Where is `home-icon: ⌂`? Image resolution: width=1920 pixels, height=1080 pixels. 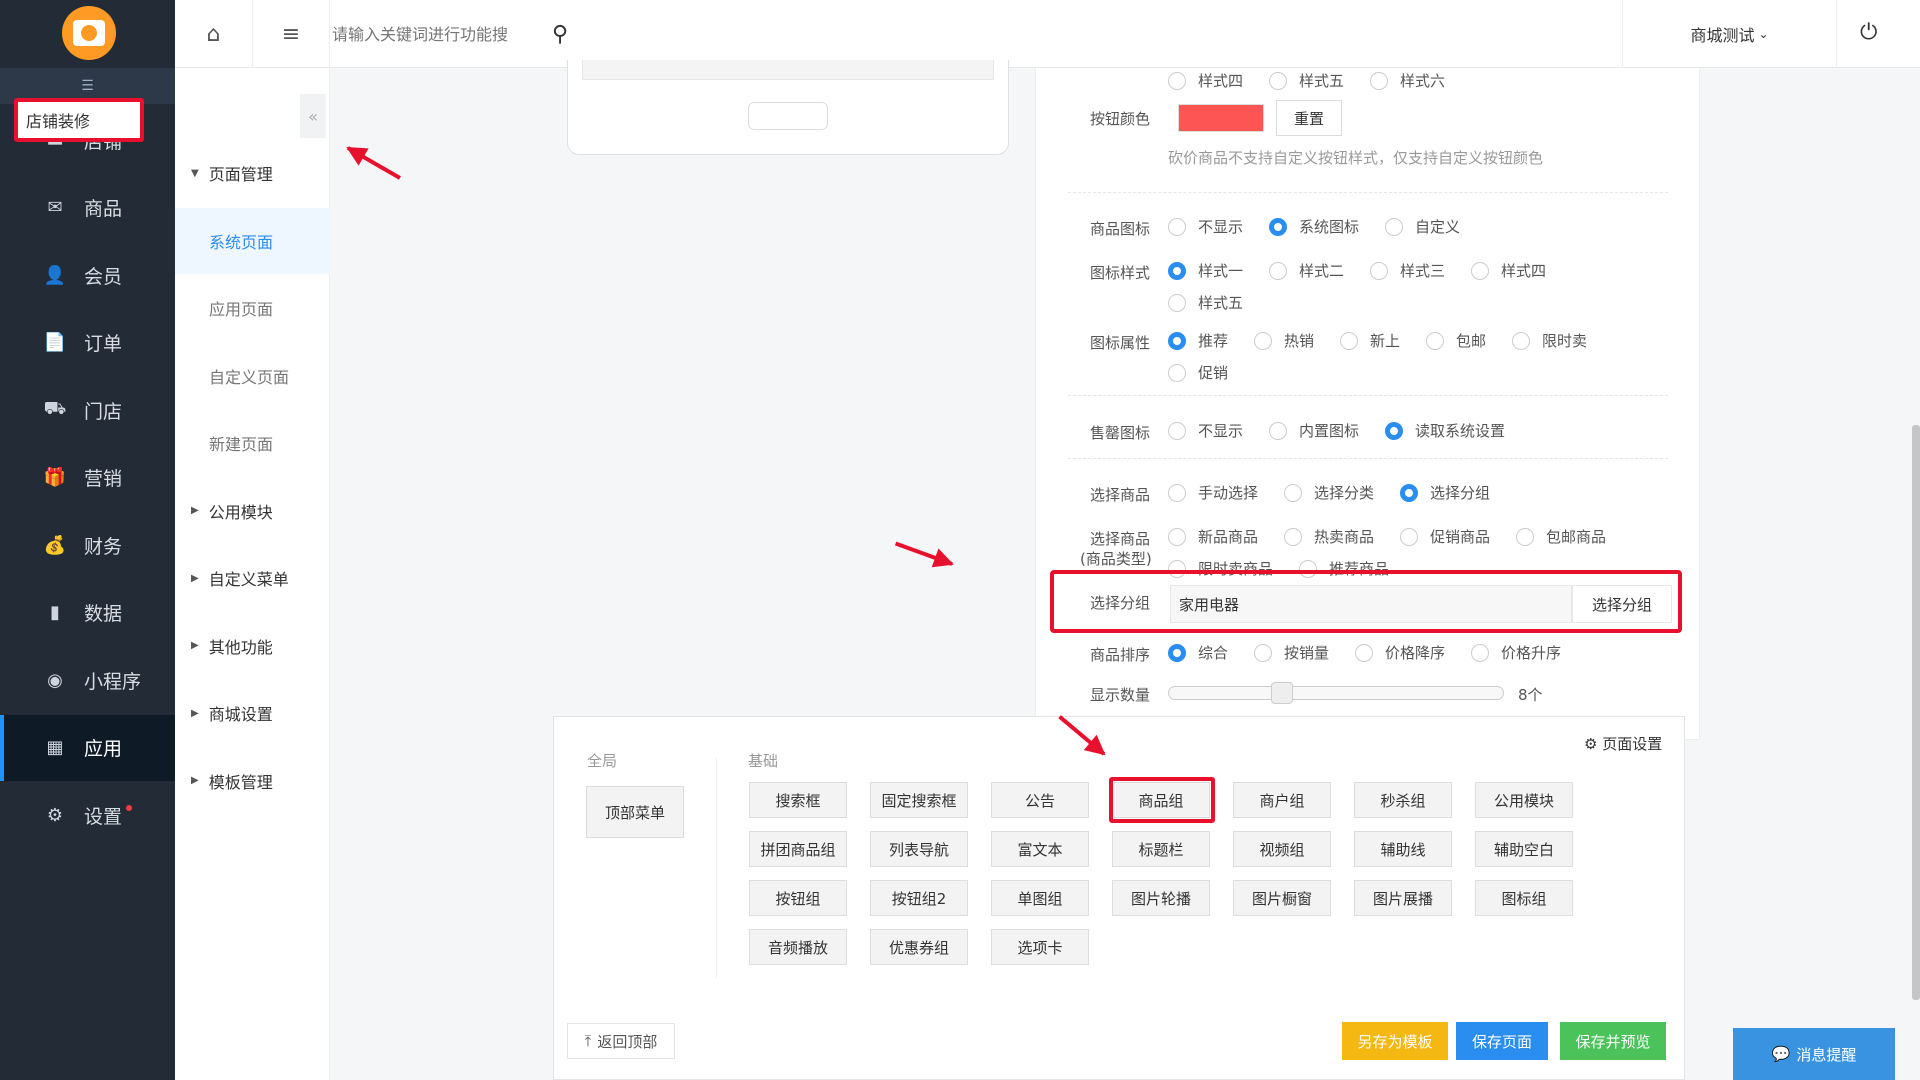
home-icon: ⌂ is located at coordinates (214, 34).